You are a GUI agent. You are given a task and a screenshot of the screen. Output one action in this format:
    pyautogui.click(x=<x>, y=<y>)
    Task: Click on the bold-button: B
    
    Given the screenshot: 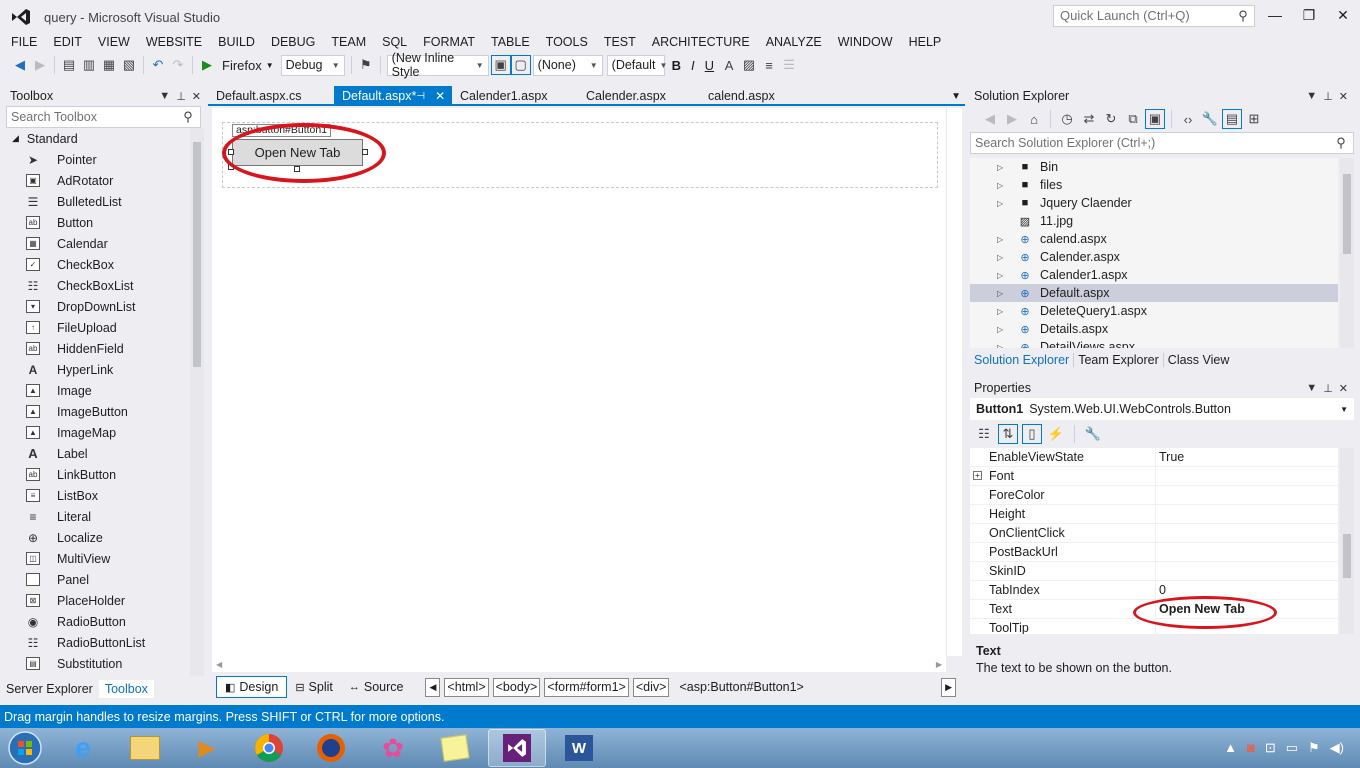 What is the action you would take?
    pyautogui.click(x=676, y=65)
    